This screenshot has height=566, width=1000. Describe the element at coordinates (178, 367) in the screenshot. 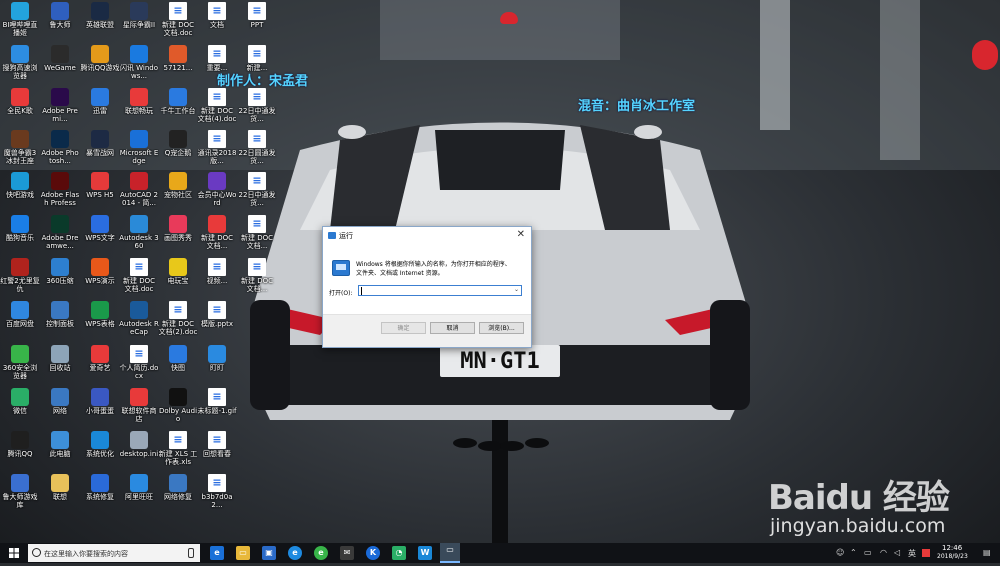

I see `desktop-icon: 快图` at that location.